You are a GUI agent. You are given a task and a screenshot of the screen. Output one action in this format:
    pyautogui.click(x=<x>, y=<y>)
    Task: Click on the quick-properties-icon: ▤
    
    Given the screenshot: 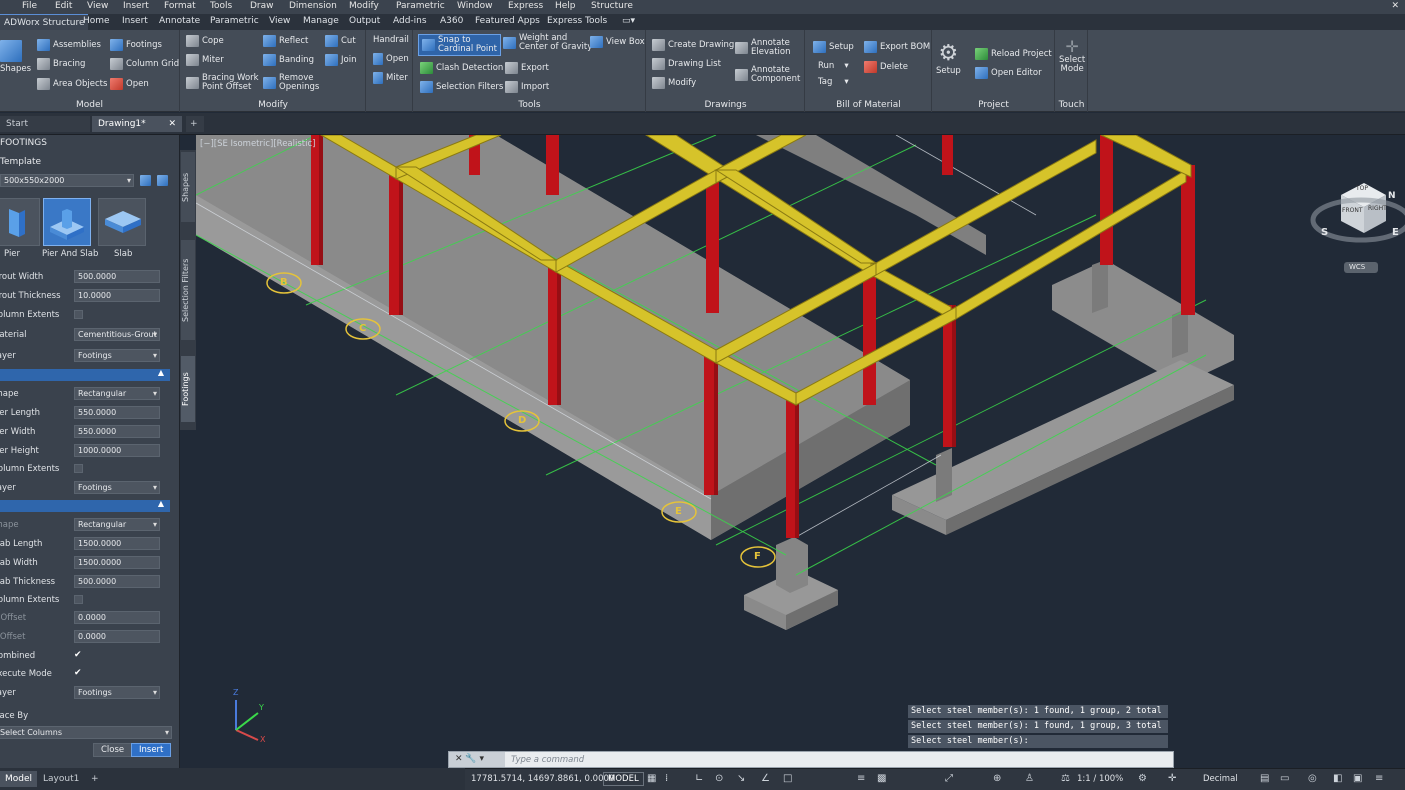 What is the action you would take?
    pyautogui.click(x=1265, y=779)
    